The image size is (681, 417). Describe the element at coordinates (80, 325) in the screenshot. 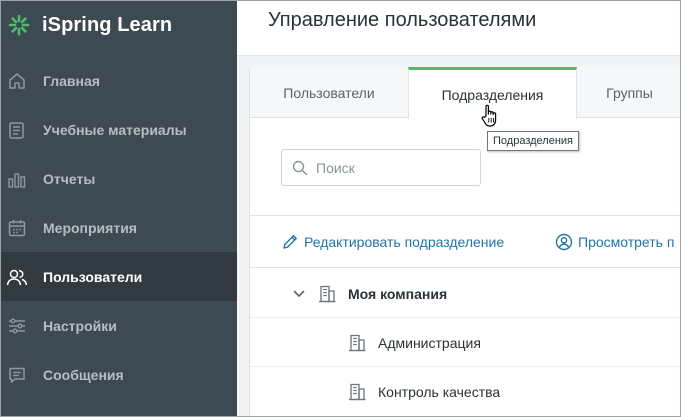

I see `sidebar-item-label: Настройки` at that location.